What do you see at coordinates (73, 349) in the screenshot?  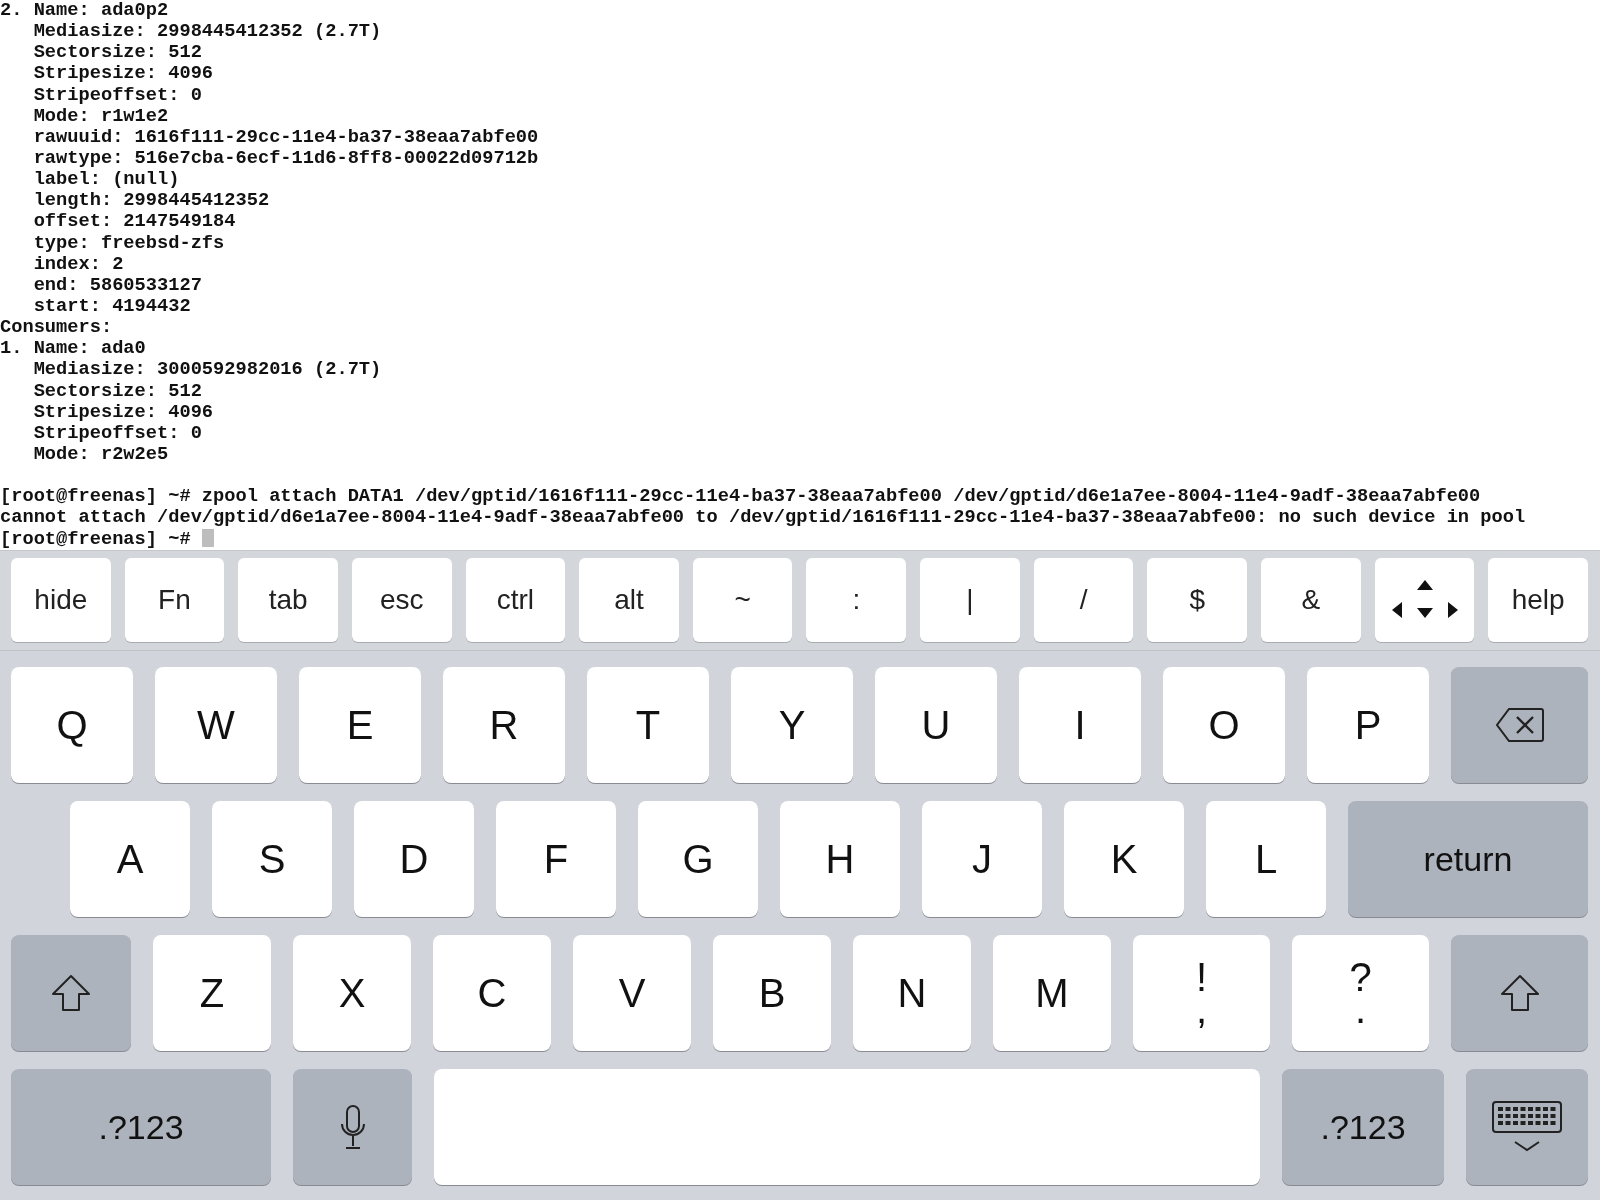 I see `terminal-line: 1. Name: ada0` at bounding box center [73, 349].